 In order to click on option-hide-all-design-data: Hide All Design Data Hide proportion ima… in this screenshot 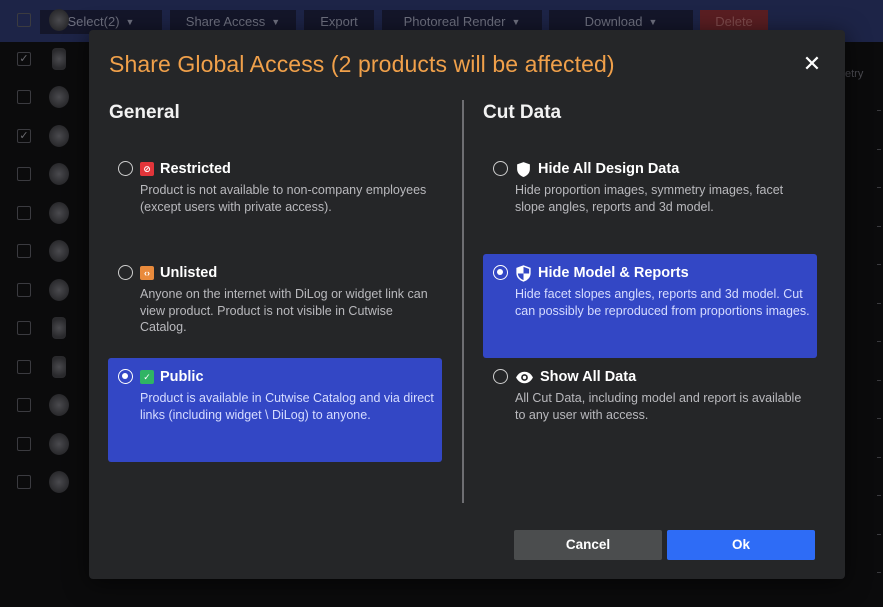, I will do `click(650, 200)`.